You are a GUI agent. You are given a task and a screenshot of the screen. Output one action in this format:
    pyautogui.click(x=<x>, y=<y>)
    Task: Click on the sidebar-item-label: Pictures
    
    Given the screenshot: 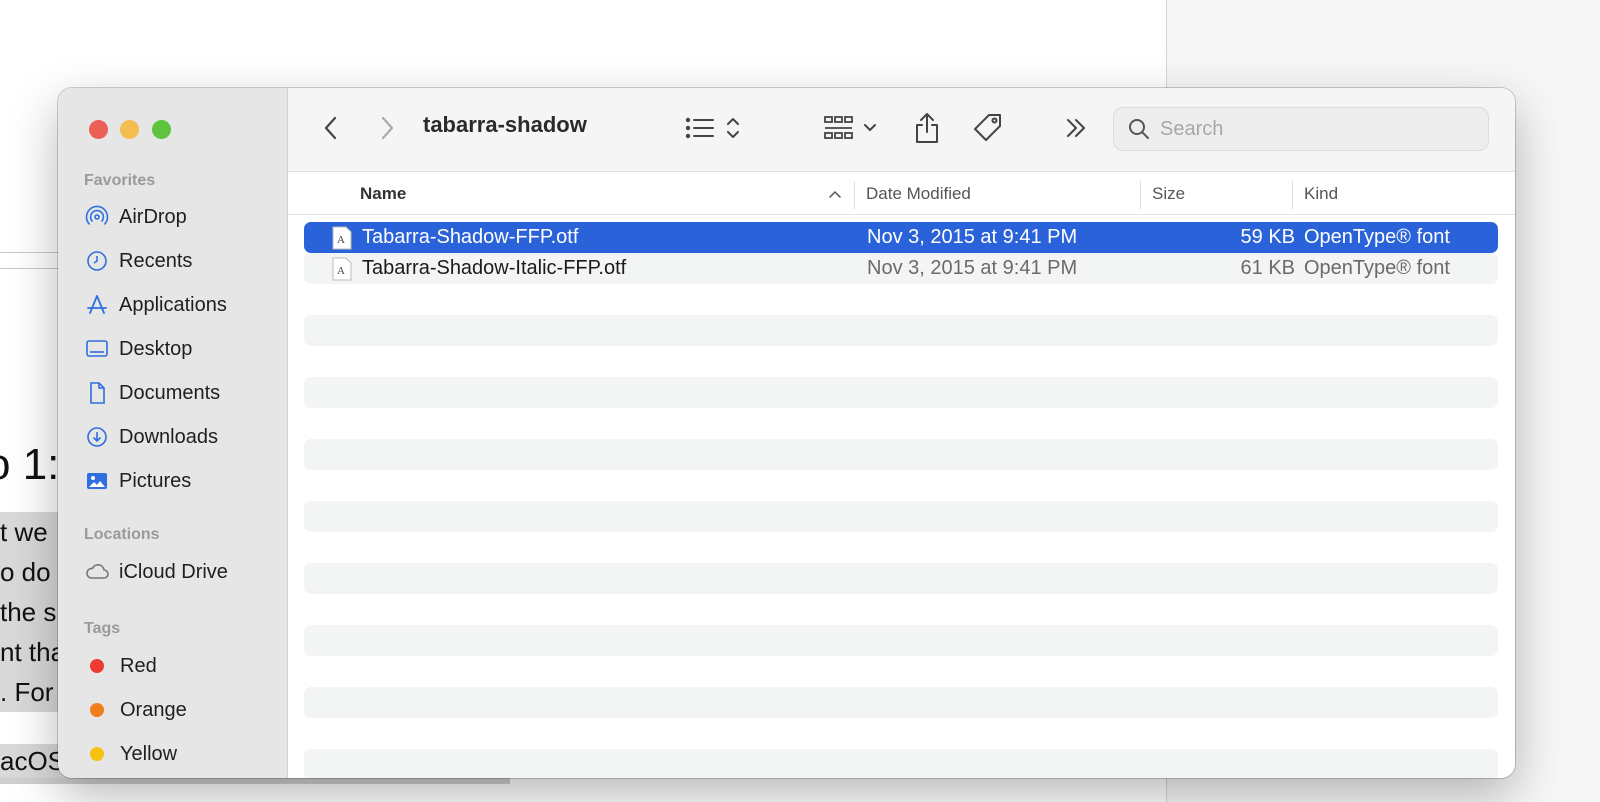 What is the action you would take?
    pyautogui.click(x=155, y=480)
    